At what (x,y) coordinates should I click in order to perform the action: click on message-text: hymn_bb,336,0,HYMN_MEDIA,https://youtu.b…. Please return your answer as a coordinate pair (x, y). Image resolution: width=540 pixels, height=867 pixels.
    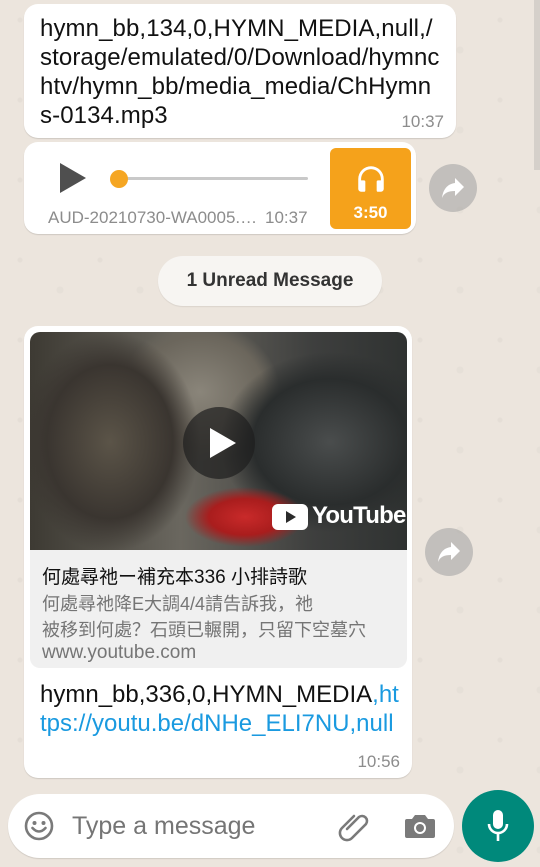
    Looking at the image, I should click on (220, 709).